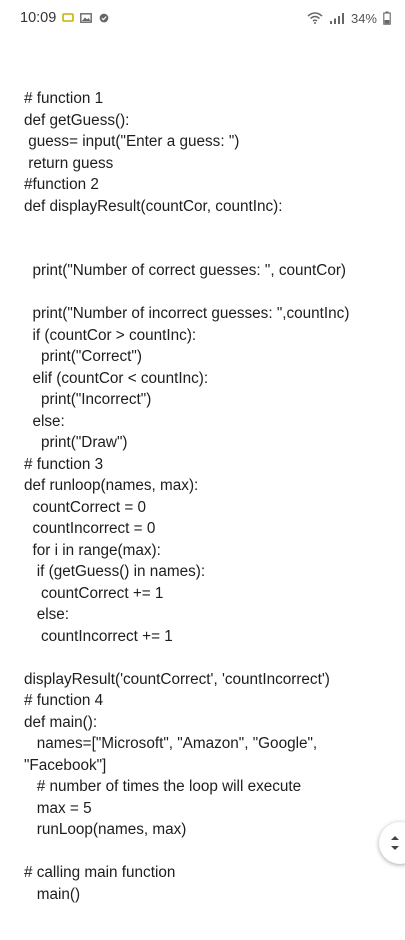 The width and height of the screenshot is (405, 940). Describe the element at coordinates (363, 18) in the screenshot. I see `battery-percentage: 34%` at that location.